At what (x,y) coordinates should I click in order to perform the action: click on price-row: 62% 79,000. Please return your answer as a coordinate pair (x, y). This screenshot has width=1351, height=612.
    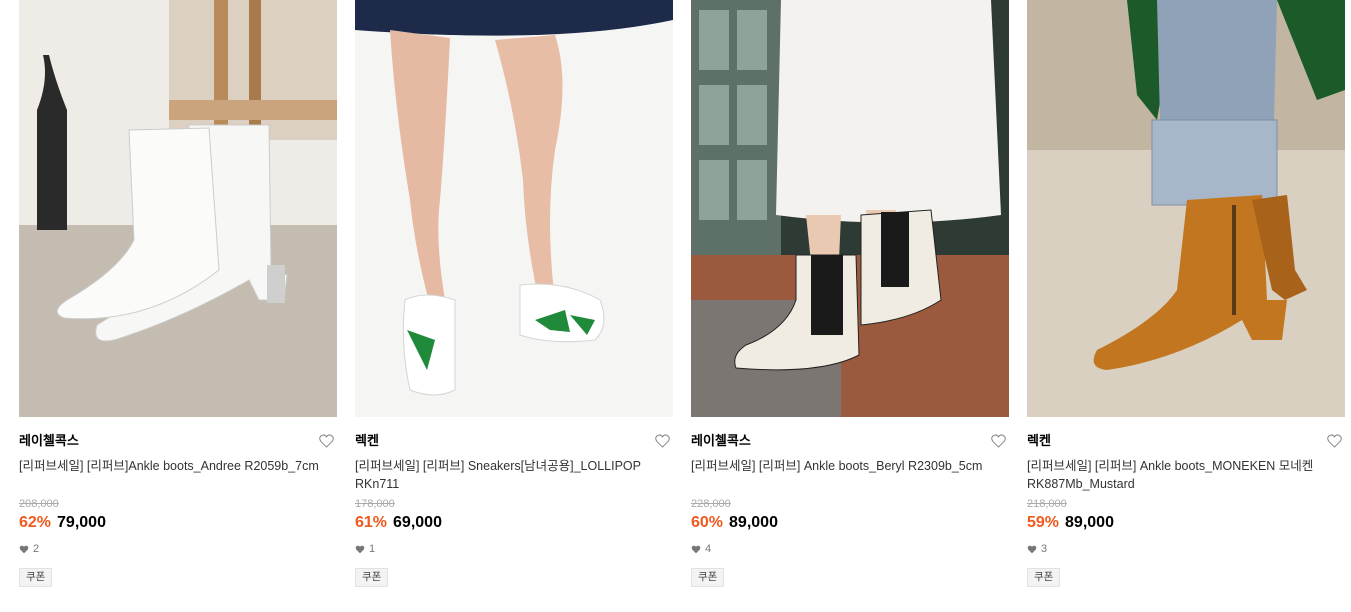
    Looking at the image, I should click on (178, 523).